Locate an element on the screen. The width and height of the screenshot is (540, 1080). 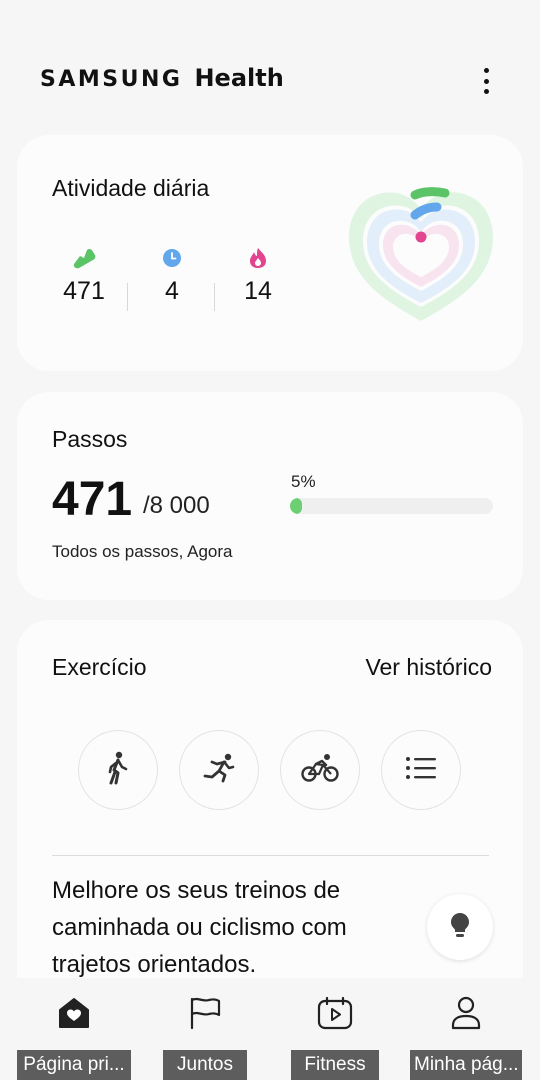
walking-button is located at coordinates (118, 770).